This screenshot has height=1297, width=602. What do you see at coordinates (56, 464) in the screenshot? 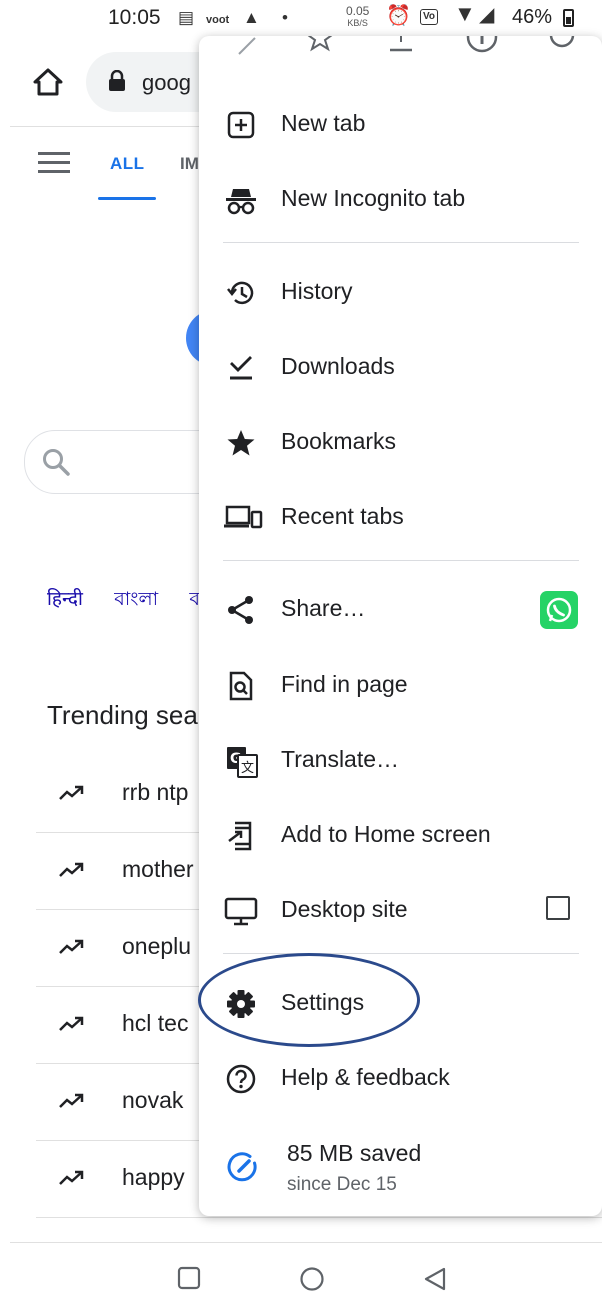
I see `search-icon` at bounding box center [56, 464].